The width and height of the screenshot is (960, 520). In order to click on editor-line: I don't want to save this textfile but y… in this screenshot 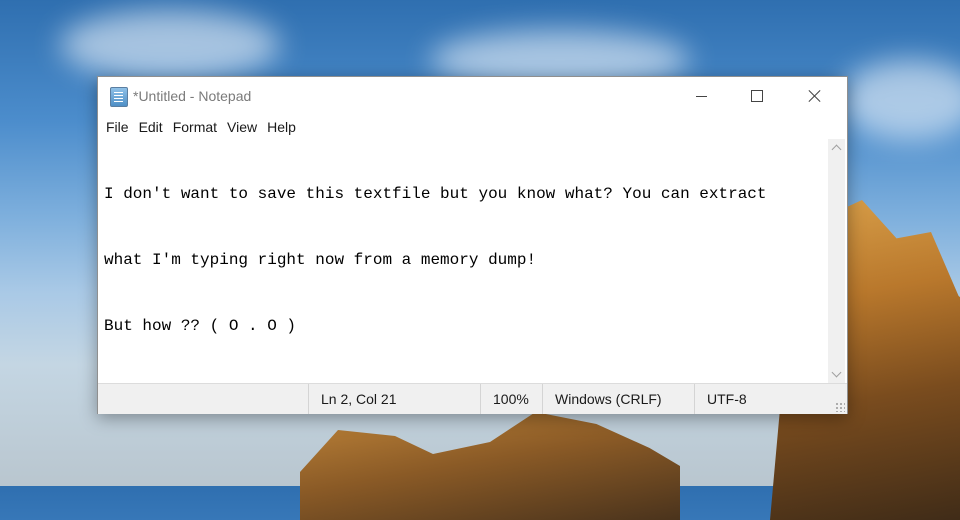, I will do `click(435, 194)`.